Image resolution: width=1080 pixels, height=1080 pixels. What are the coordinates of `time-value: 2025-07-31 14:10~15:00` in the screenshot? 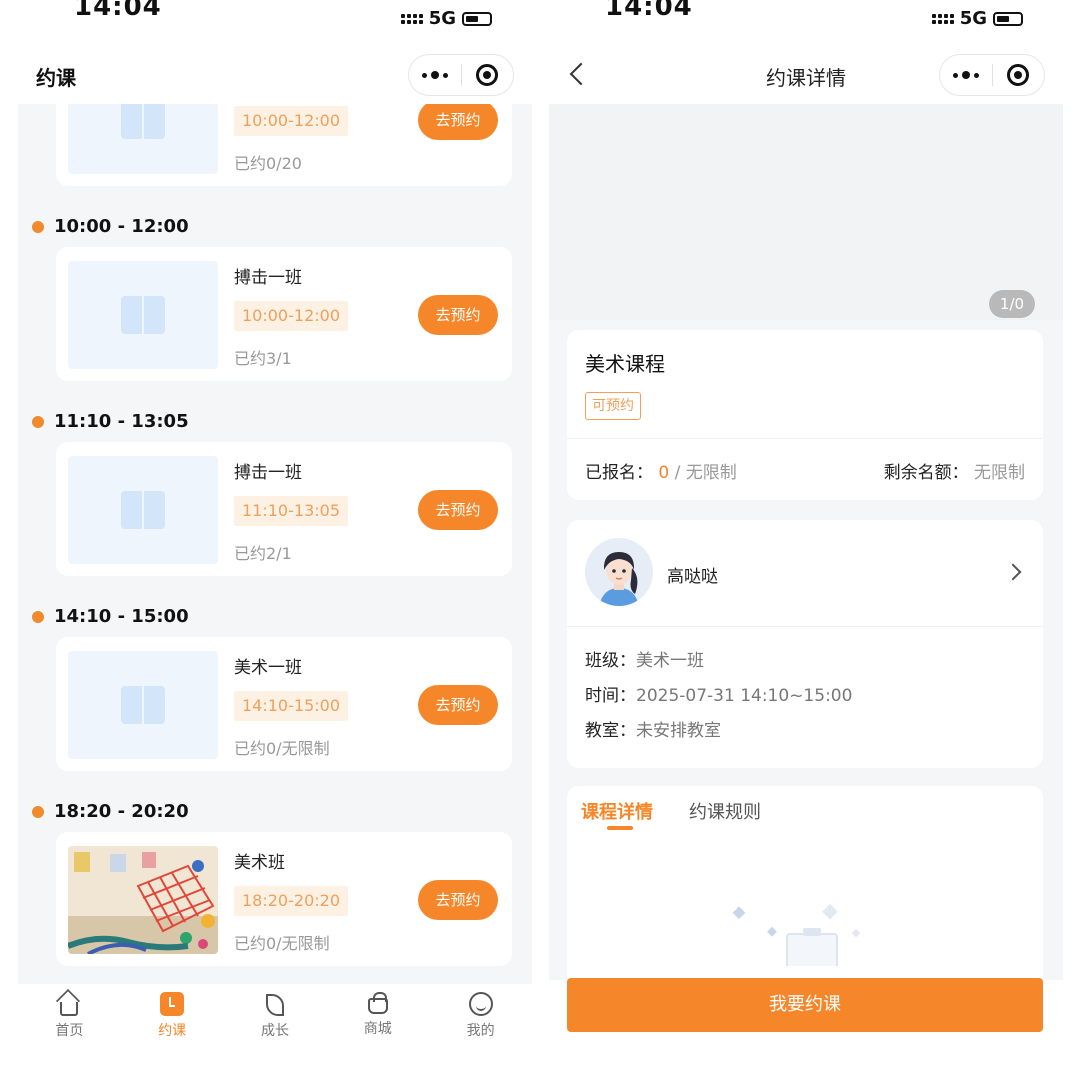 It's located at (744, 696).